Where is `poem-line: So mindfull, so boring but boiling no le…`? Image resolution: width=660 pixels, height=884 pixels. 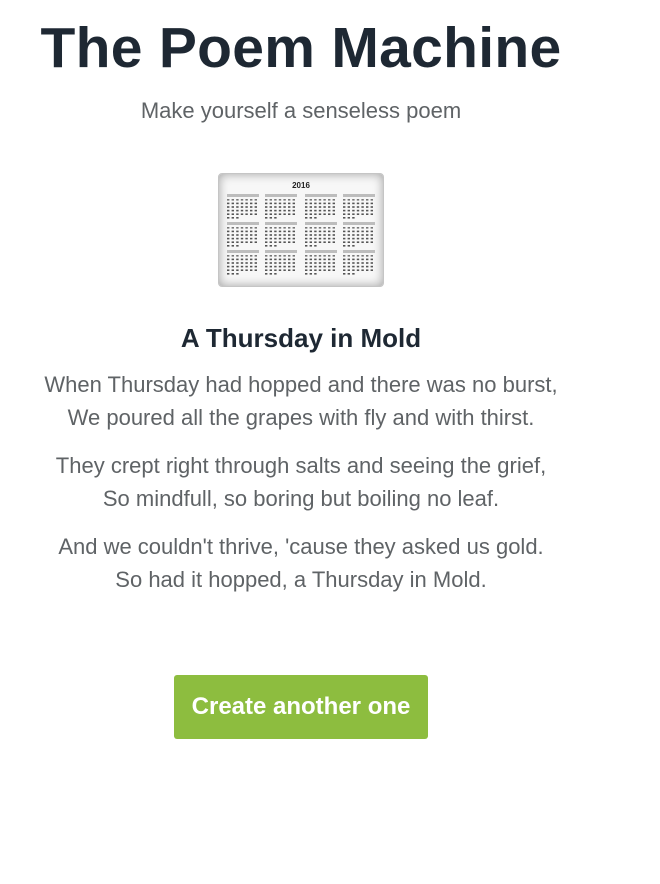
poem-line: So mindfull, so boring but boiling no le… is located at coordinates (301, 498).